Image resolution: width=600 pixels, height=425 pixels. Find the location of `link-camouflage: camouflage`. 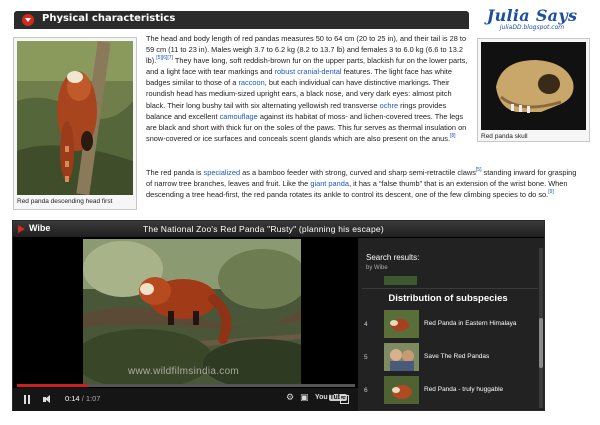

link-camouflage: camouflage is located at coordinates (239, 116).